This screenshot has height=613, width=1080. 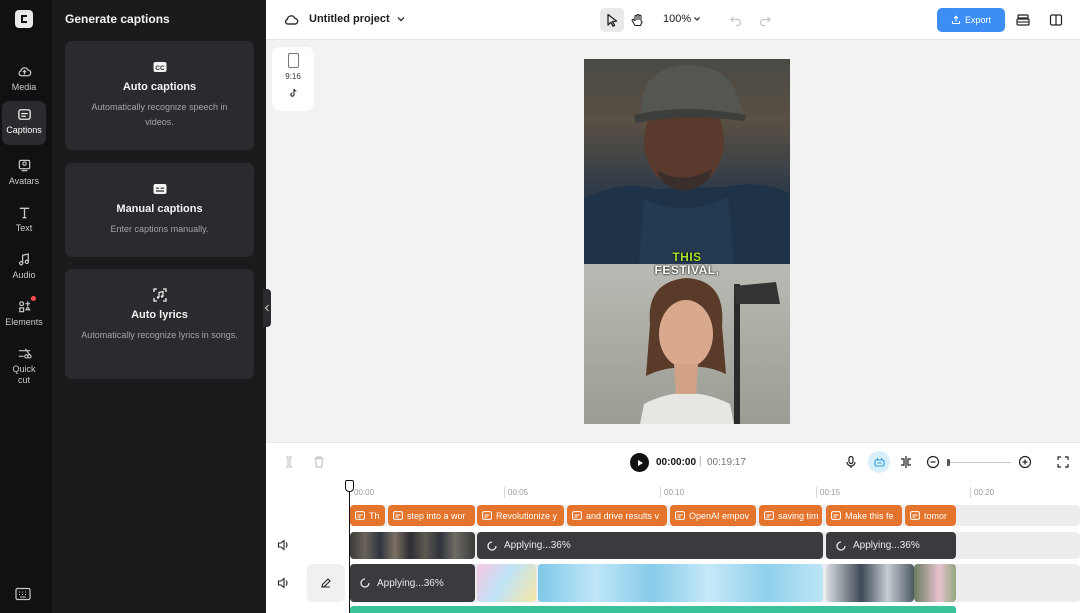 What do you see at coordinates (349, 547) in the screenshot?
I see `playhead-line` at bounding box center [349, 547].